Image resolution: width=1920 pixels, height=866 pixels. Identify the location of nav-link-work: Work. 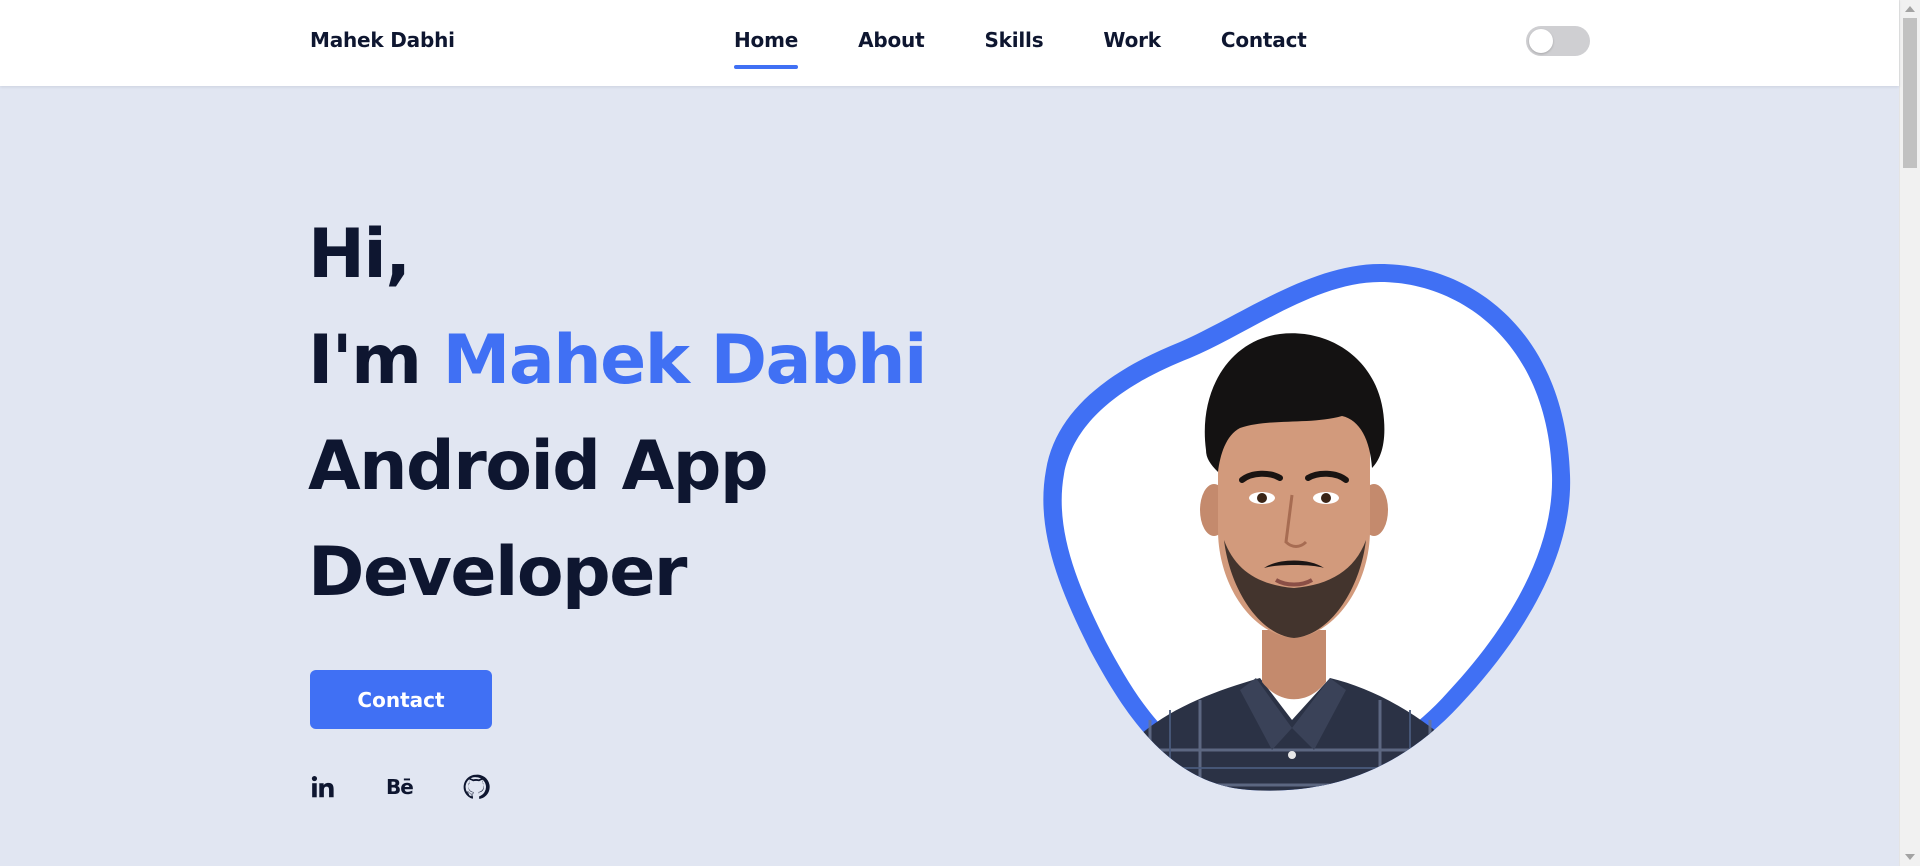
(1132, 40).